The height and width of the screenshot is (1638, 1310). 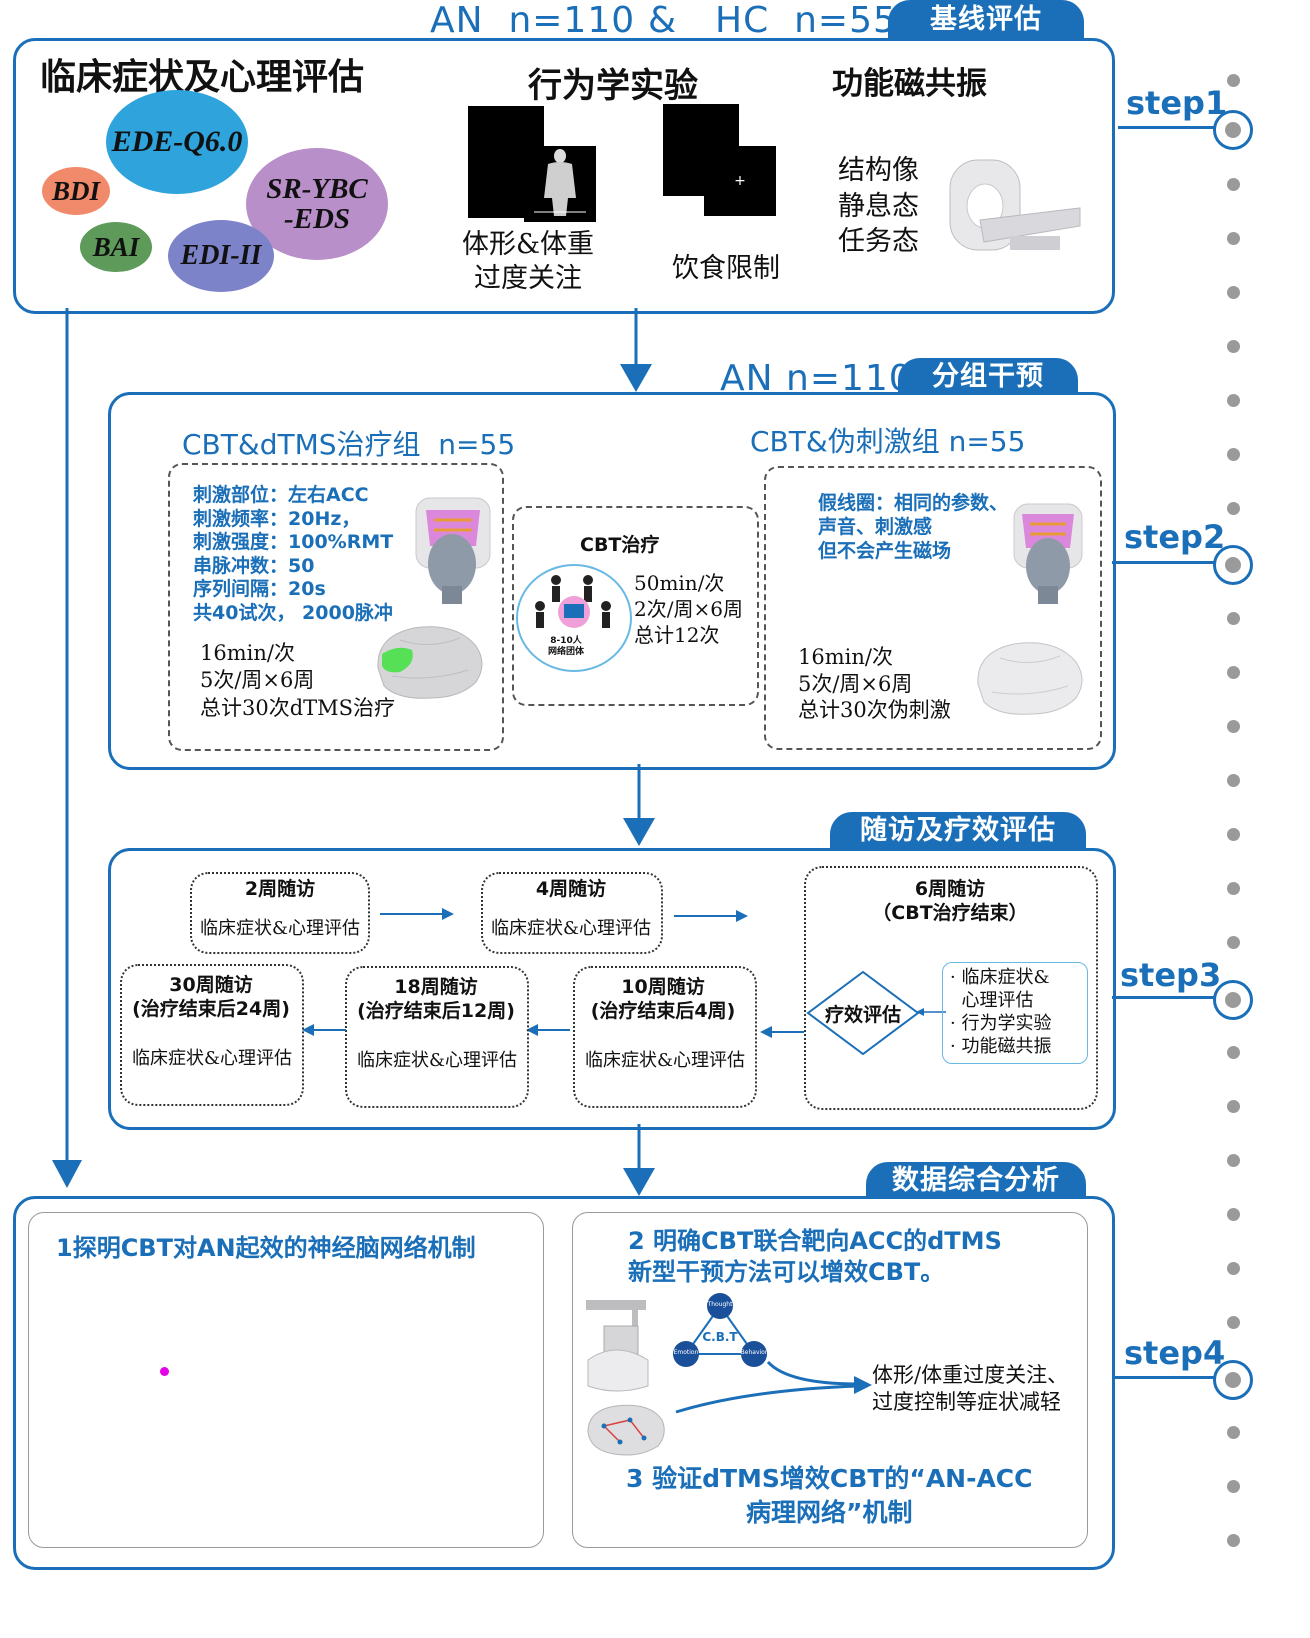 What do you see at coordinates (221, 256) in the screenshot?
I see `scale-edi: EDI-II` at bounding box center [221, 256].